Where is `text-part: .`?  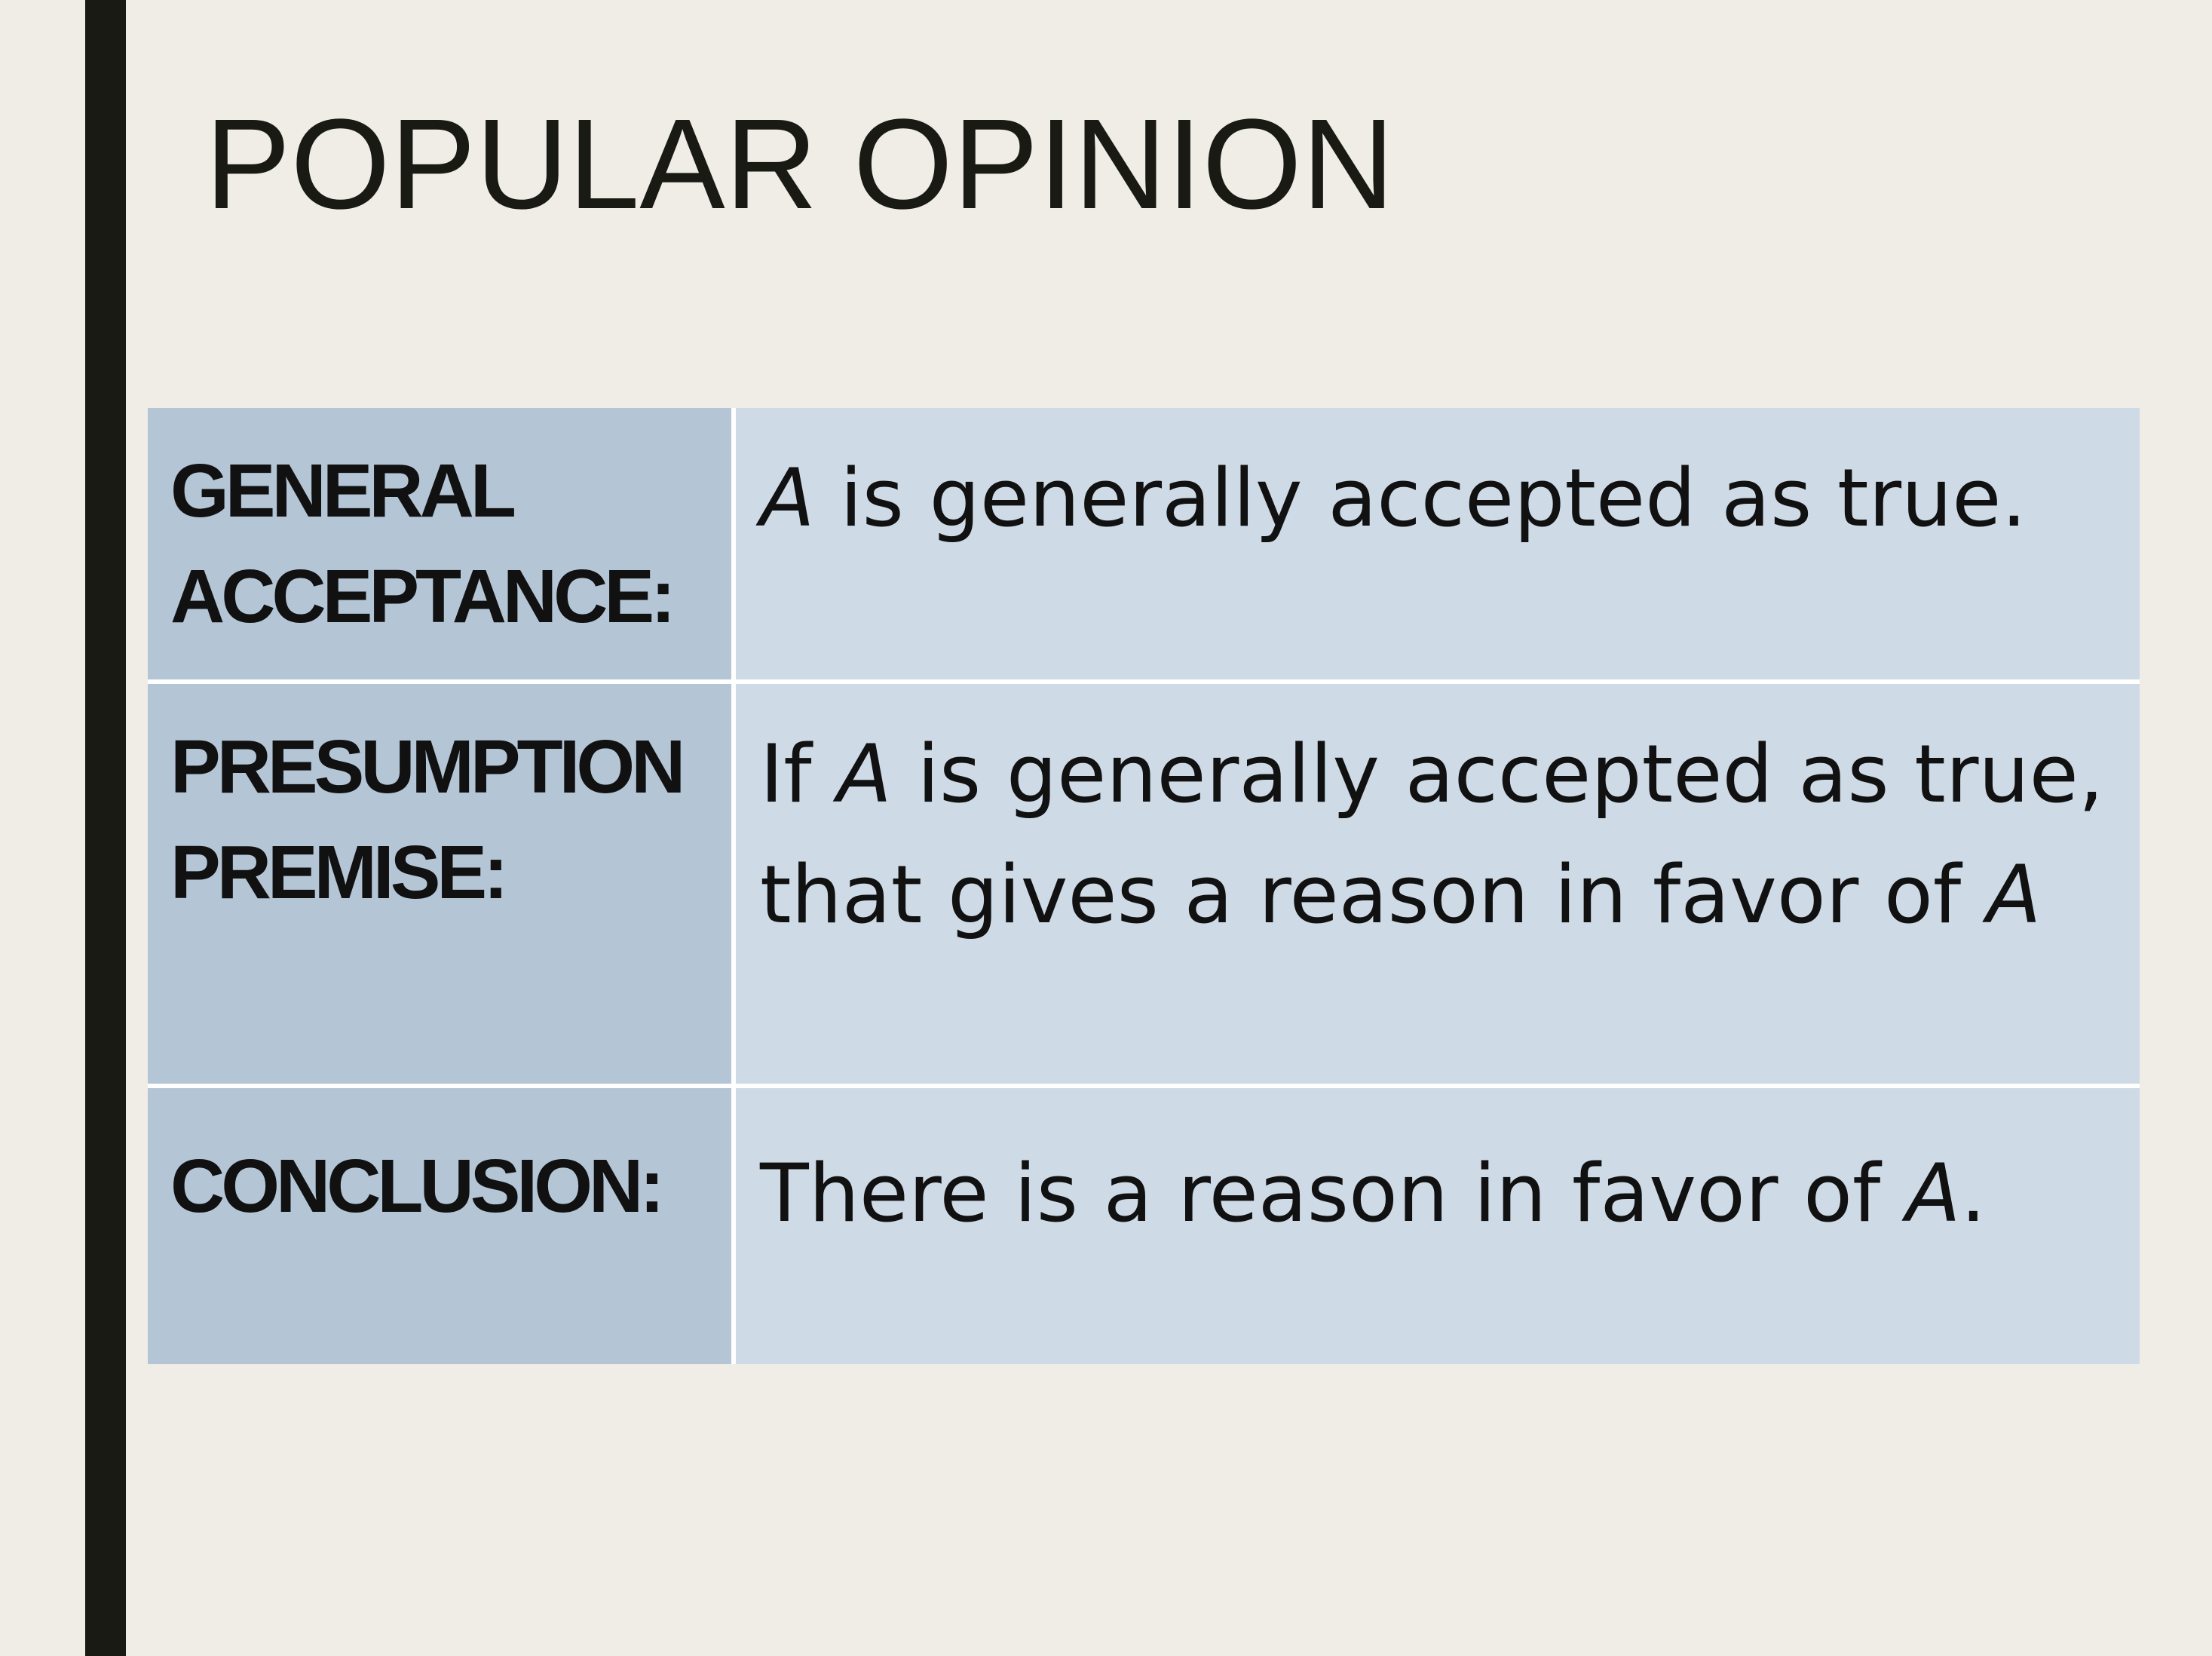 text-part: . is located at coordinates (1973, 1193).